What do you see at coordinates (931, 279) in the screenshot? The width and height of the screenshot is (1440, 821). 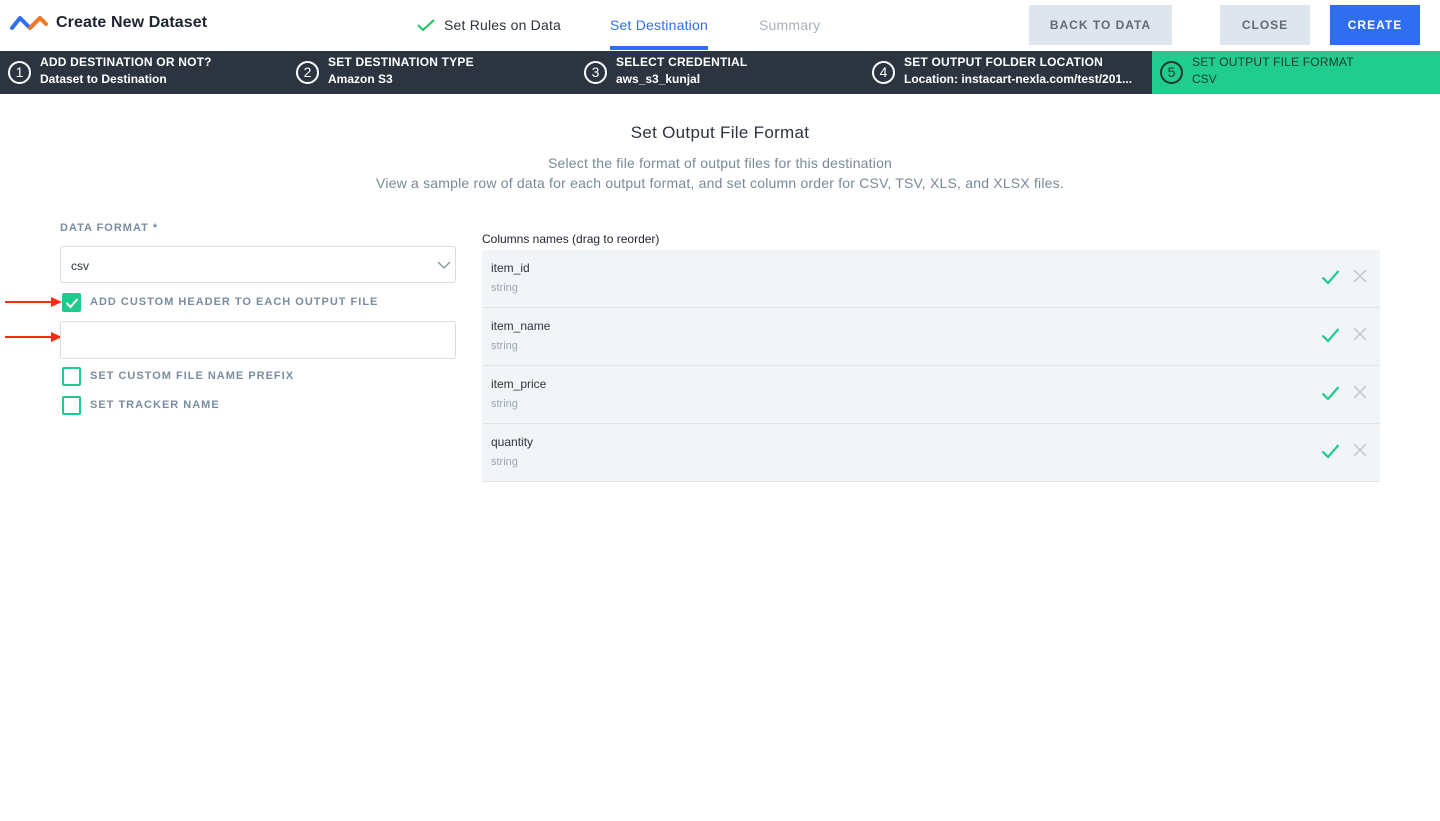 I see `column-row: item_id string` at bounding box center [931, 279].